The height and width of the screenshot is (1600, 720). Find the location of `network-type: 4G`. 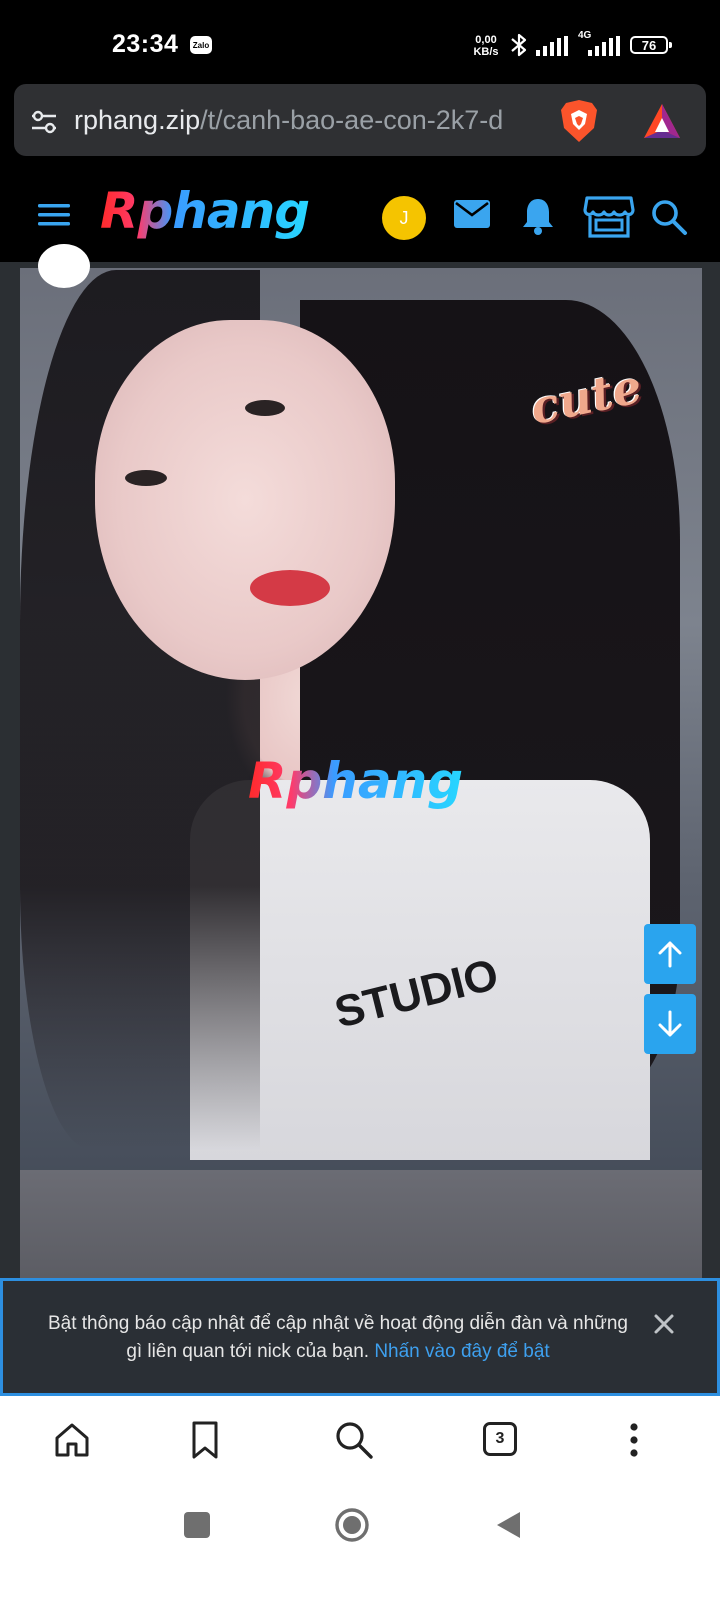

network-type: 4G is located at coordinates (585, 35).